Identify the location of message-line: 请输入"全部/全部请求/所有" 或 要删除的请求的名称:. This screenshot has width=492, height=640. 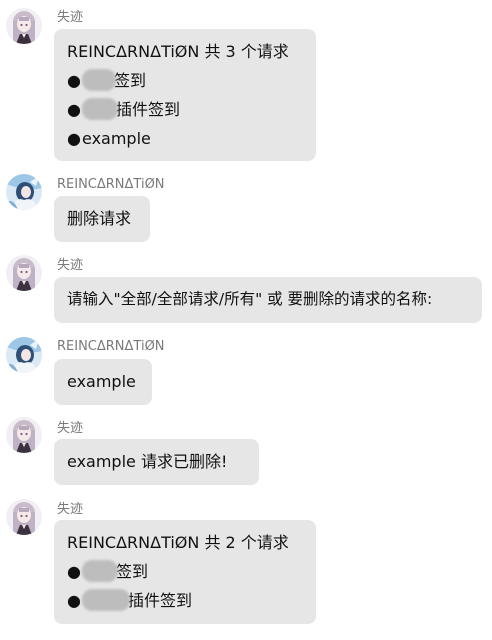
(250, 299).